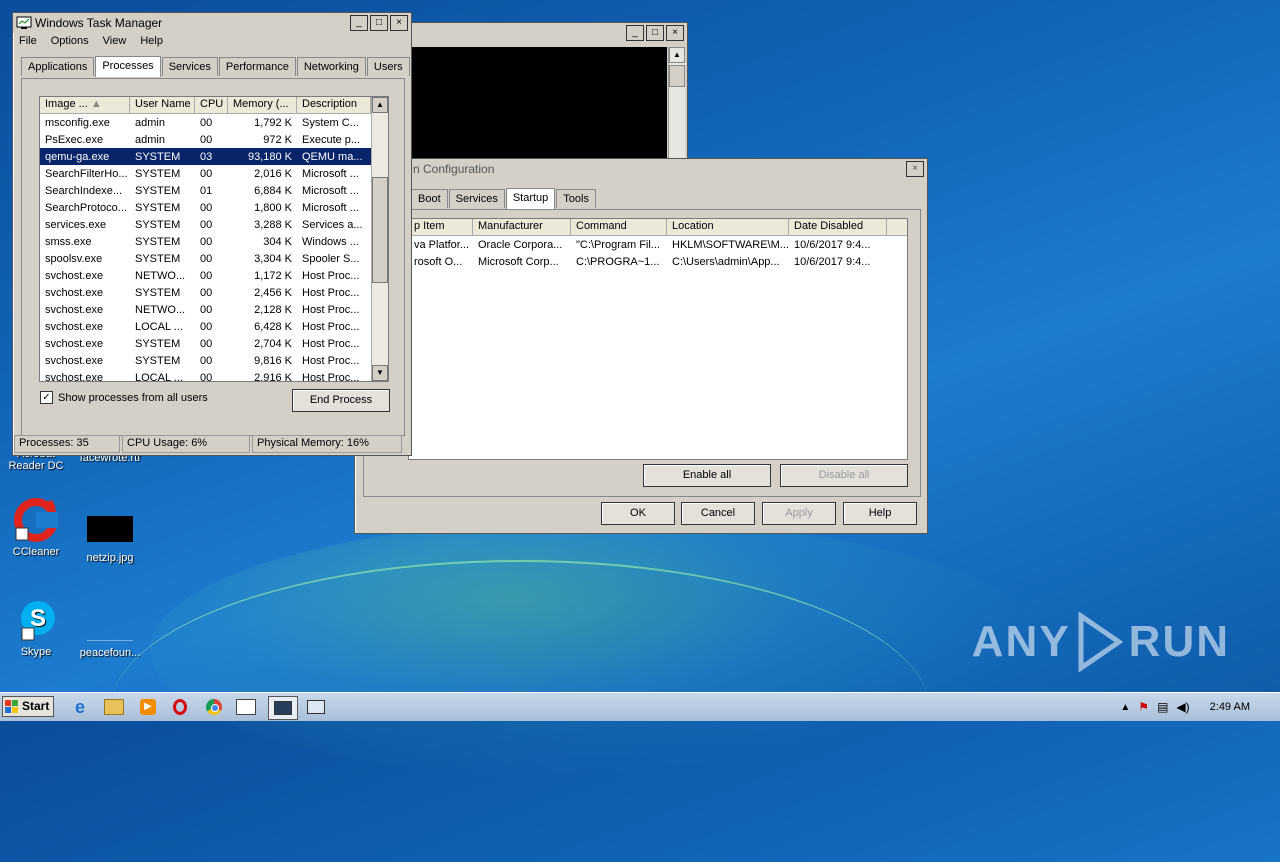  I want to click on cell-image-name: svchost.exe, so click(74, 326).